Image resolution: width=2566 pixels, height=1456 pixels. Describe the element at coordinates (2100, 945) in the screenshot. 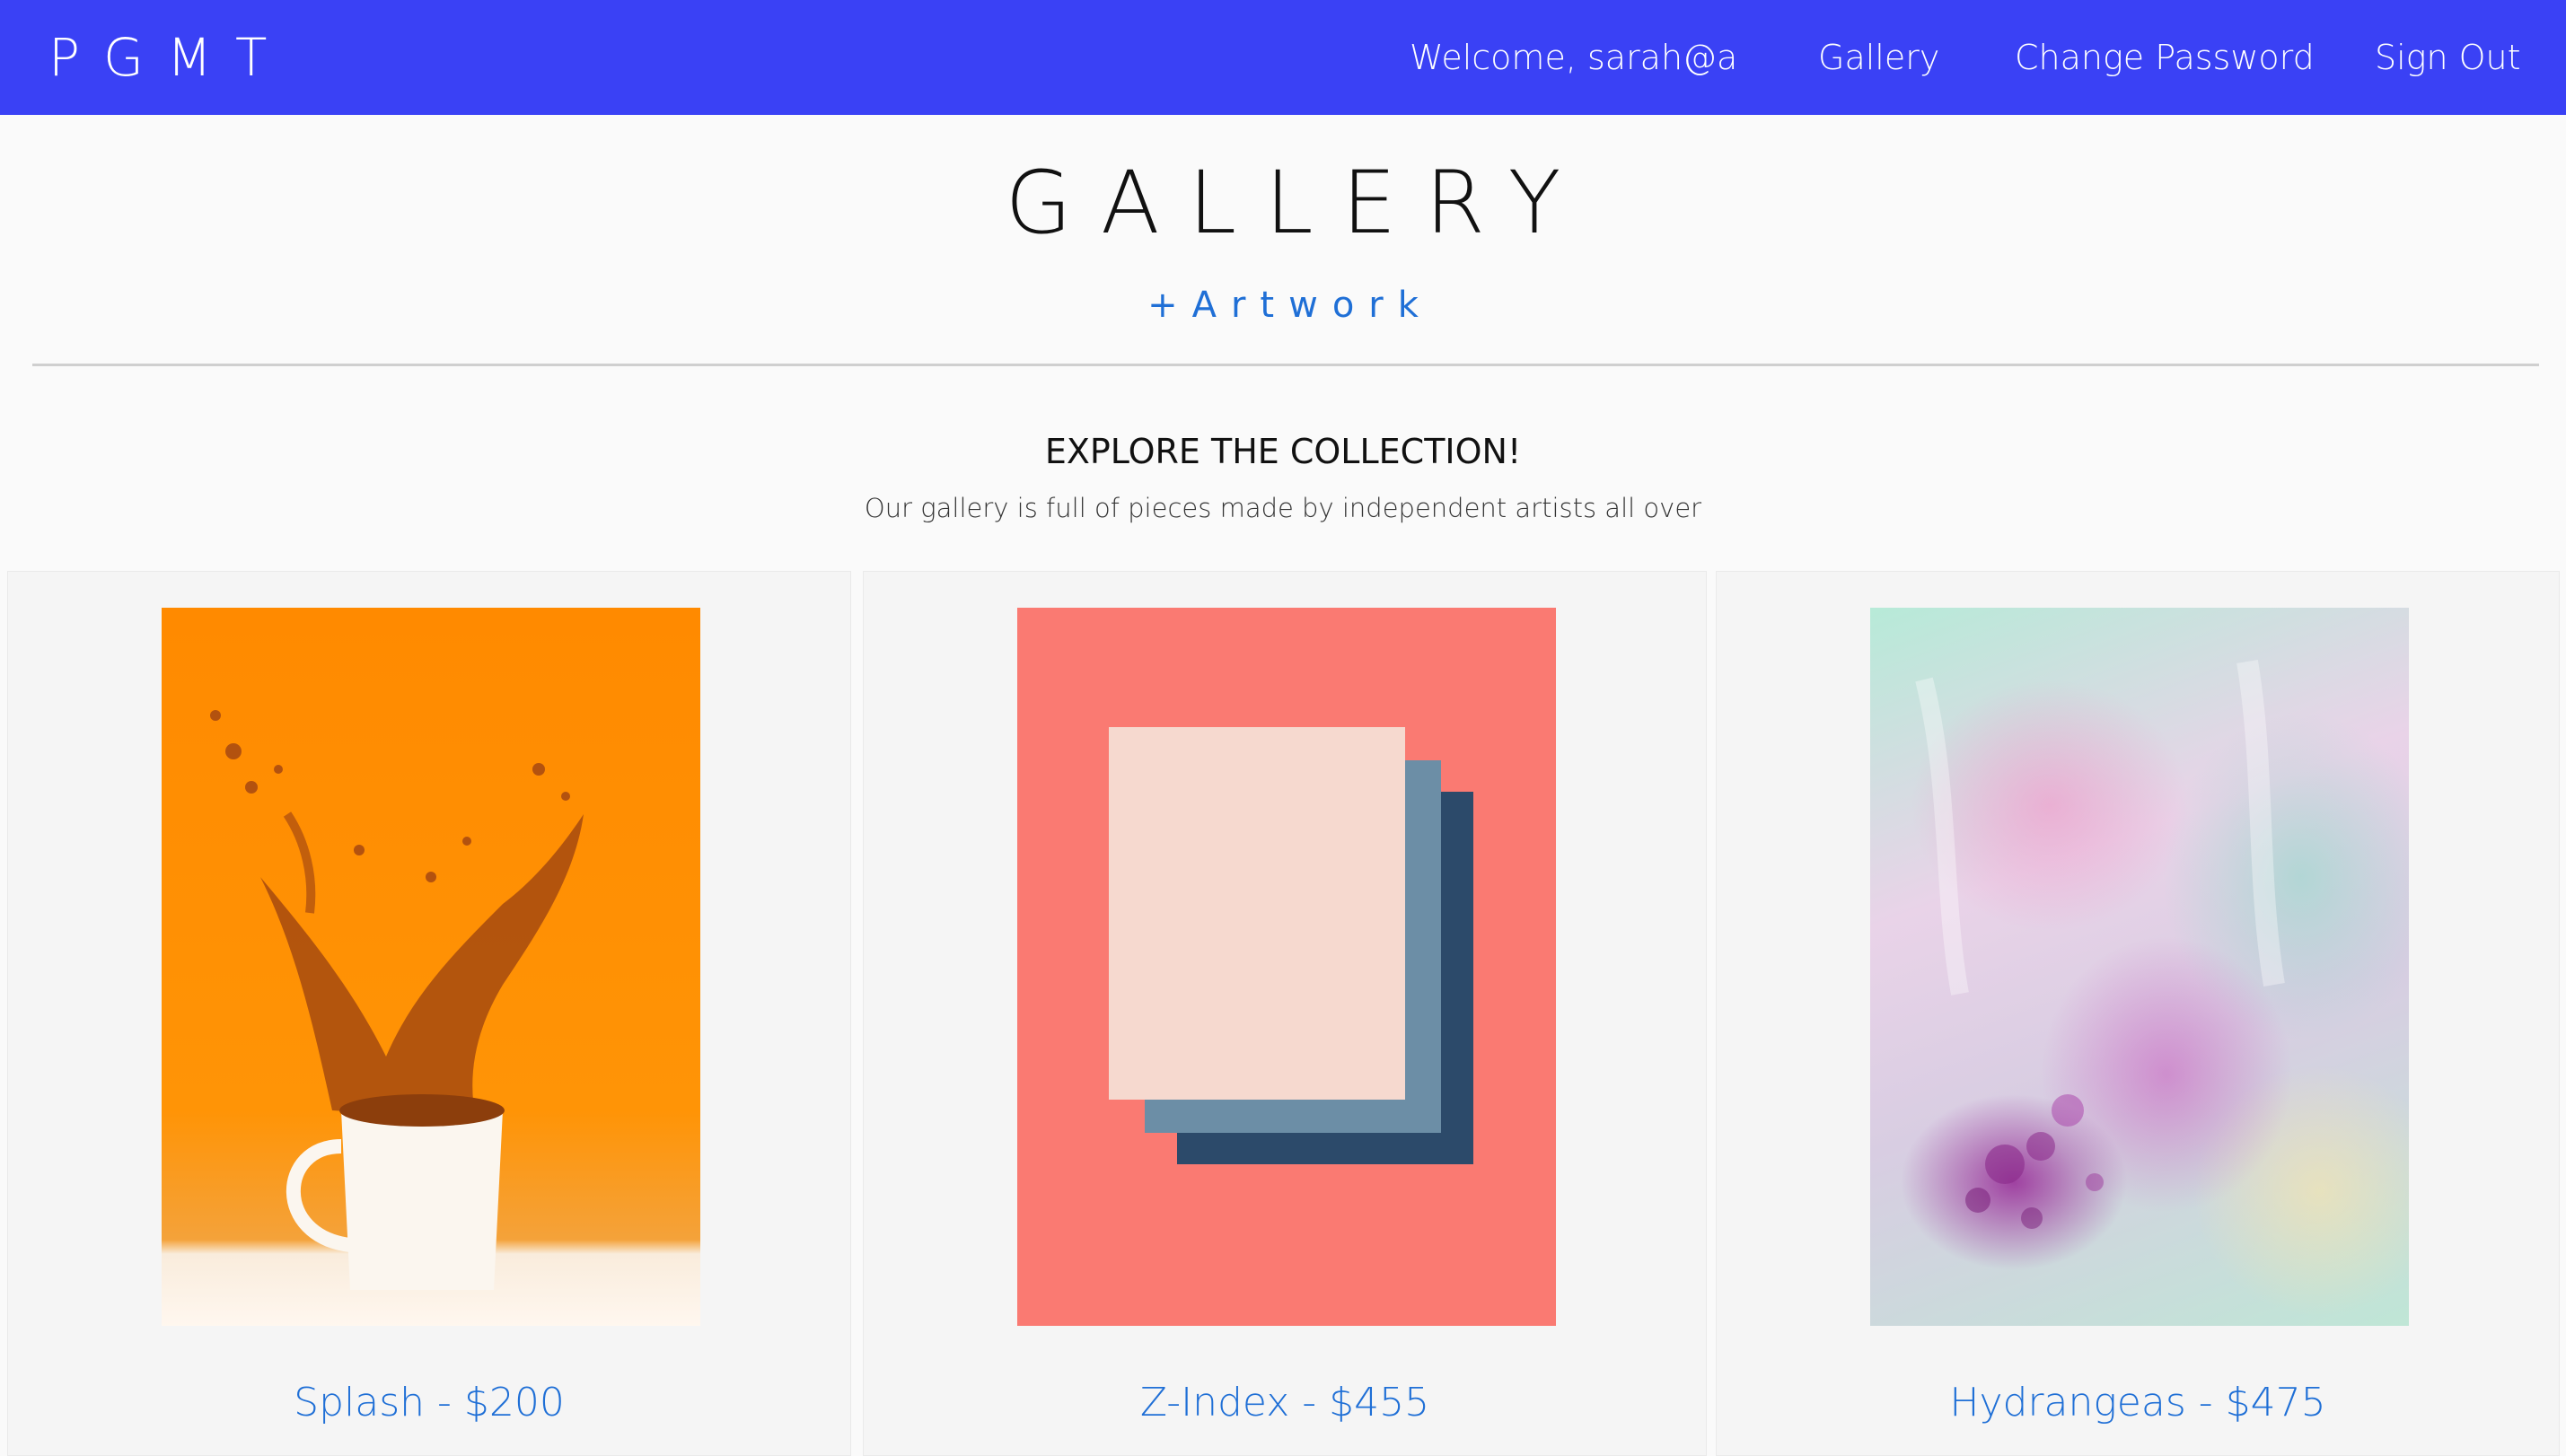

I see `abstract-painting-illustration` at that location.